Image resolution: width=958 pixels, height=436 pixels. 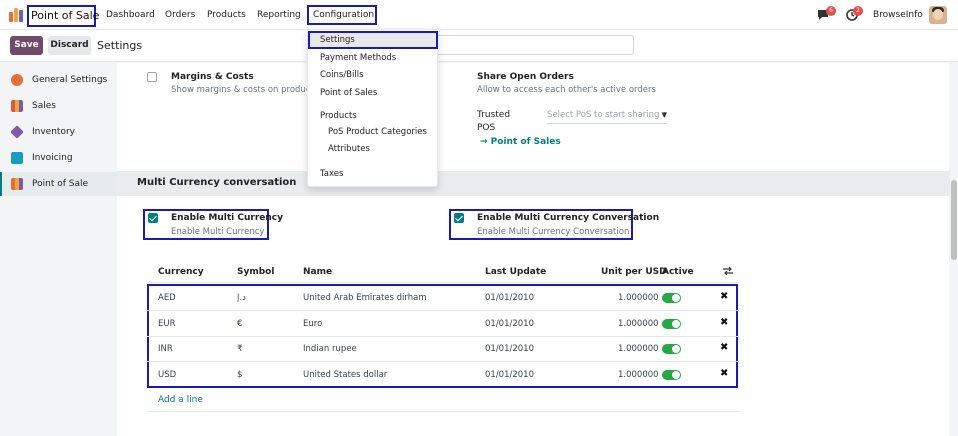 I want to click on enable-multi-currency-conversation-label: Enable Multi Currency Conversation, so click(x=568, y=218).